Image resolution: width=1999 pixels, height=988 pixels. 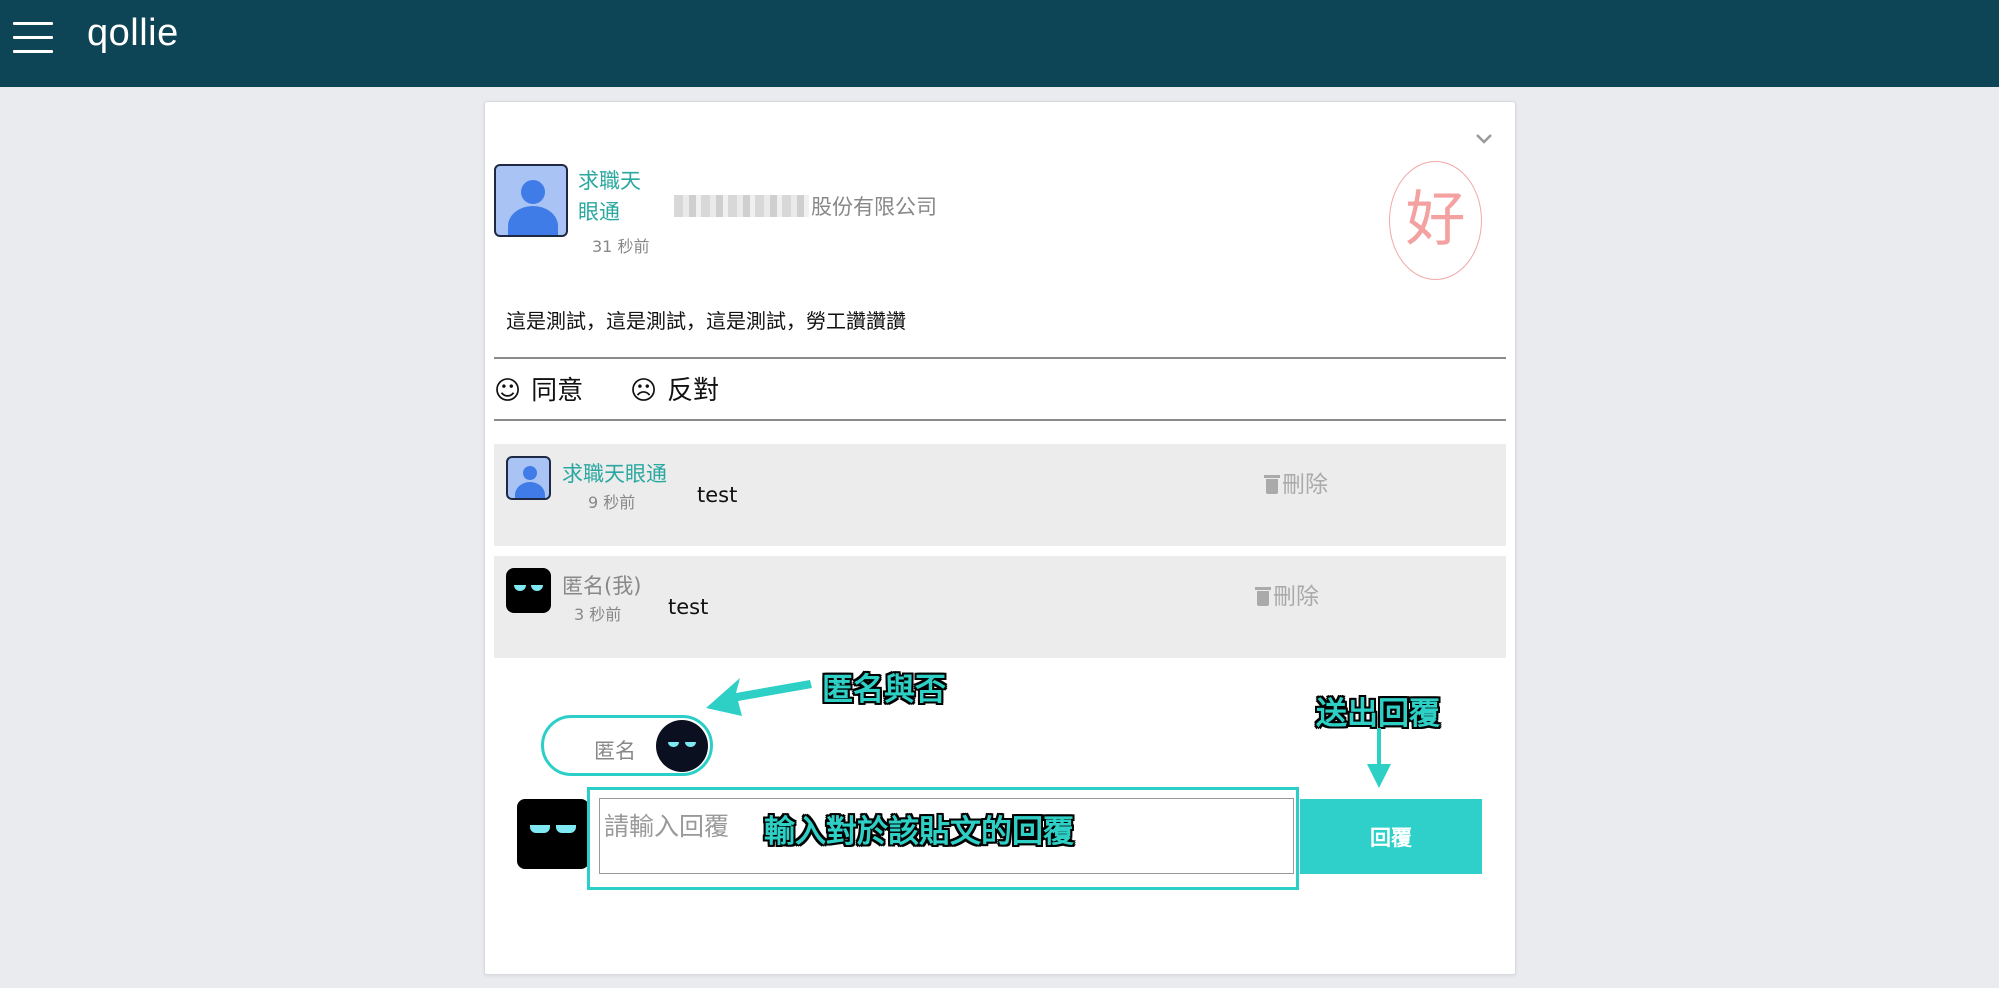 What do you see at coordinates (133, 33) in the screenshot?
I see `app-logo: qollie` at bounding box center [133, 33].